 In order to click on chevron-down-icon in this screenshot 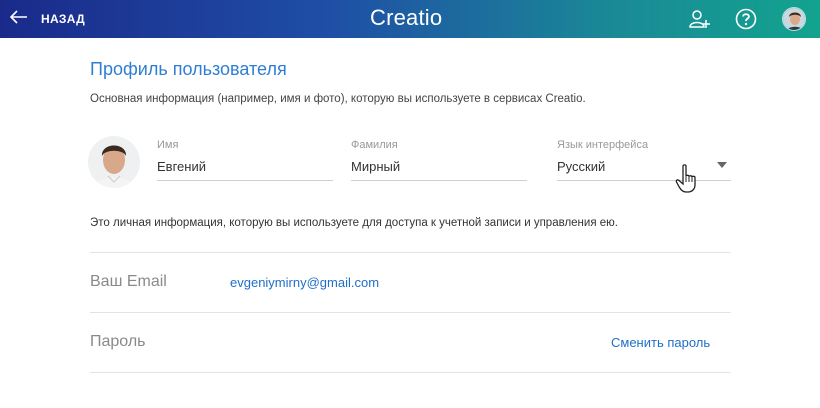, I will do `click(722, 165)`.